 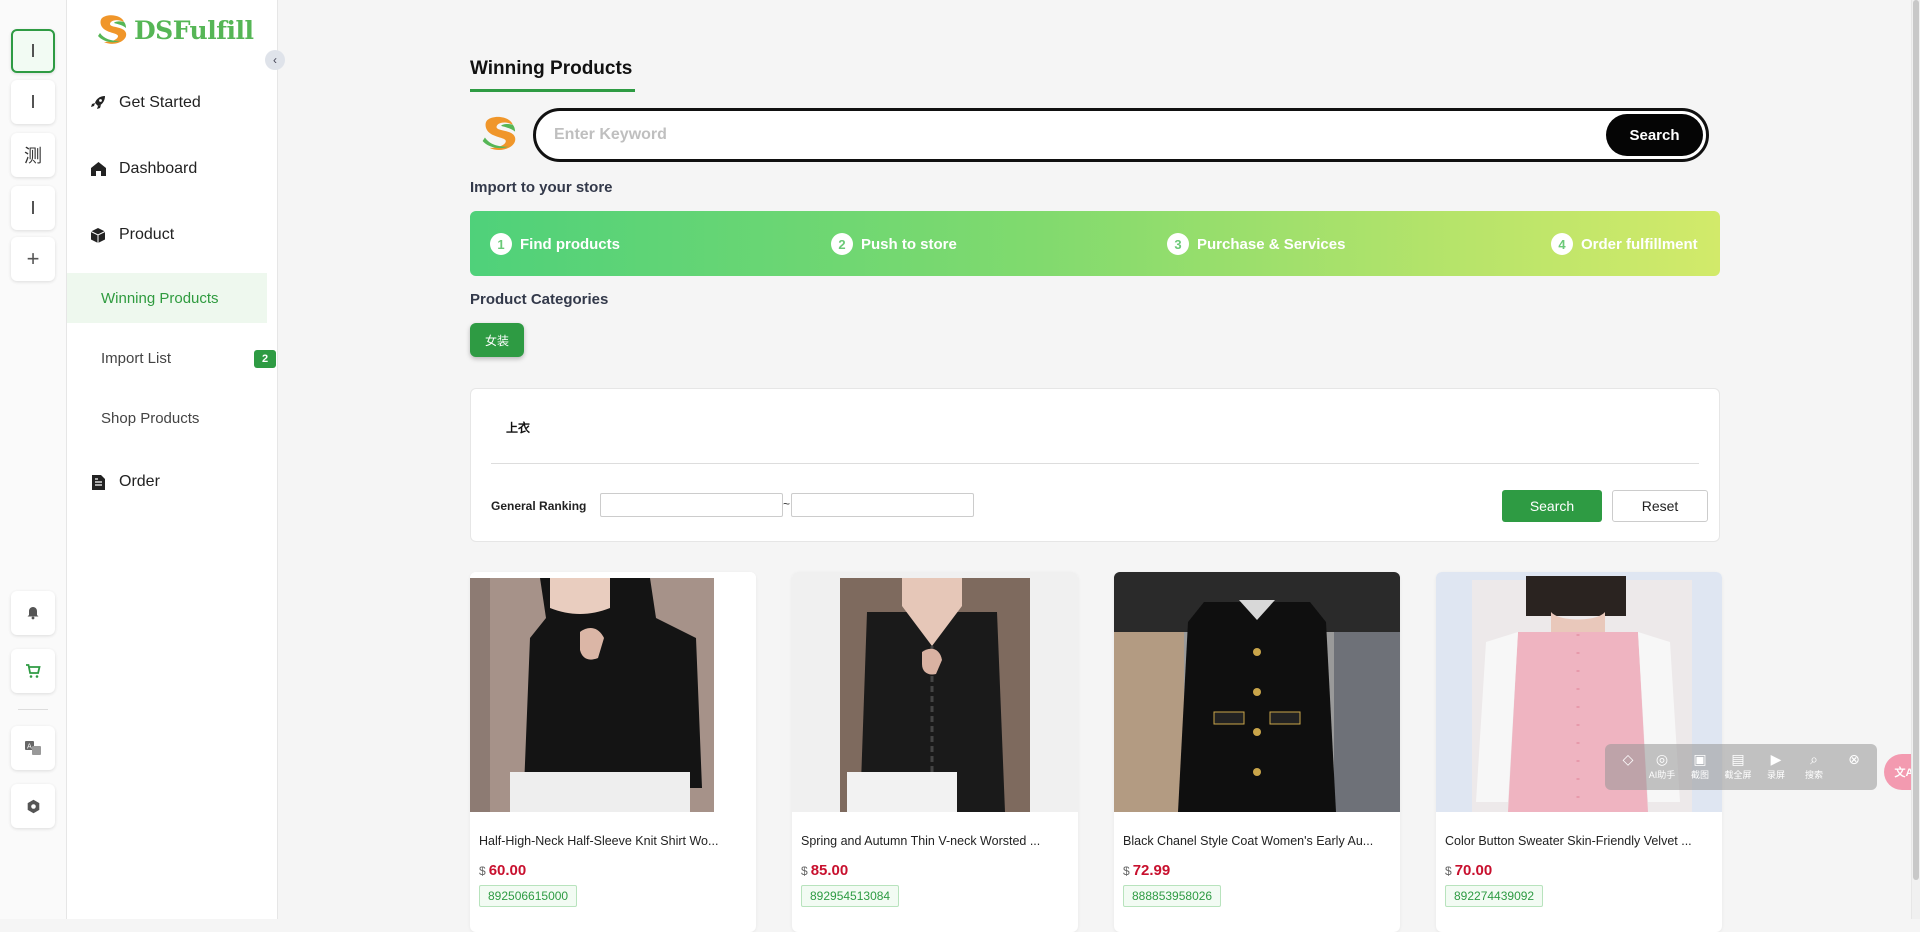 What do you see at coordinates (147, 234) in the screenshot?
I see `nav-label: Product` at bounding box center [147, 234].